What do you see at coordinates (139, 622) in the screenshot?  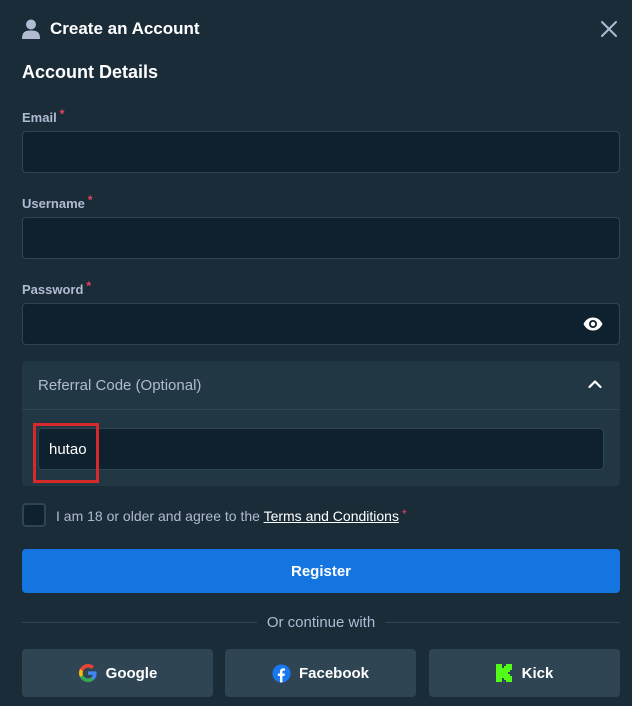 I see `divider-line-left` at bounding box center [139, 622].